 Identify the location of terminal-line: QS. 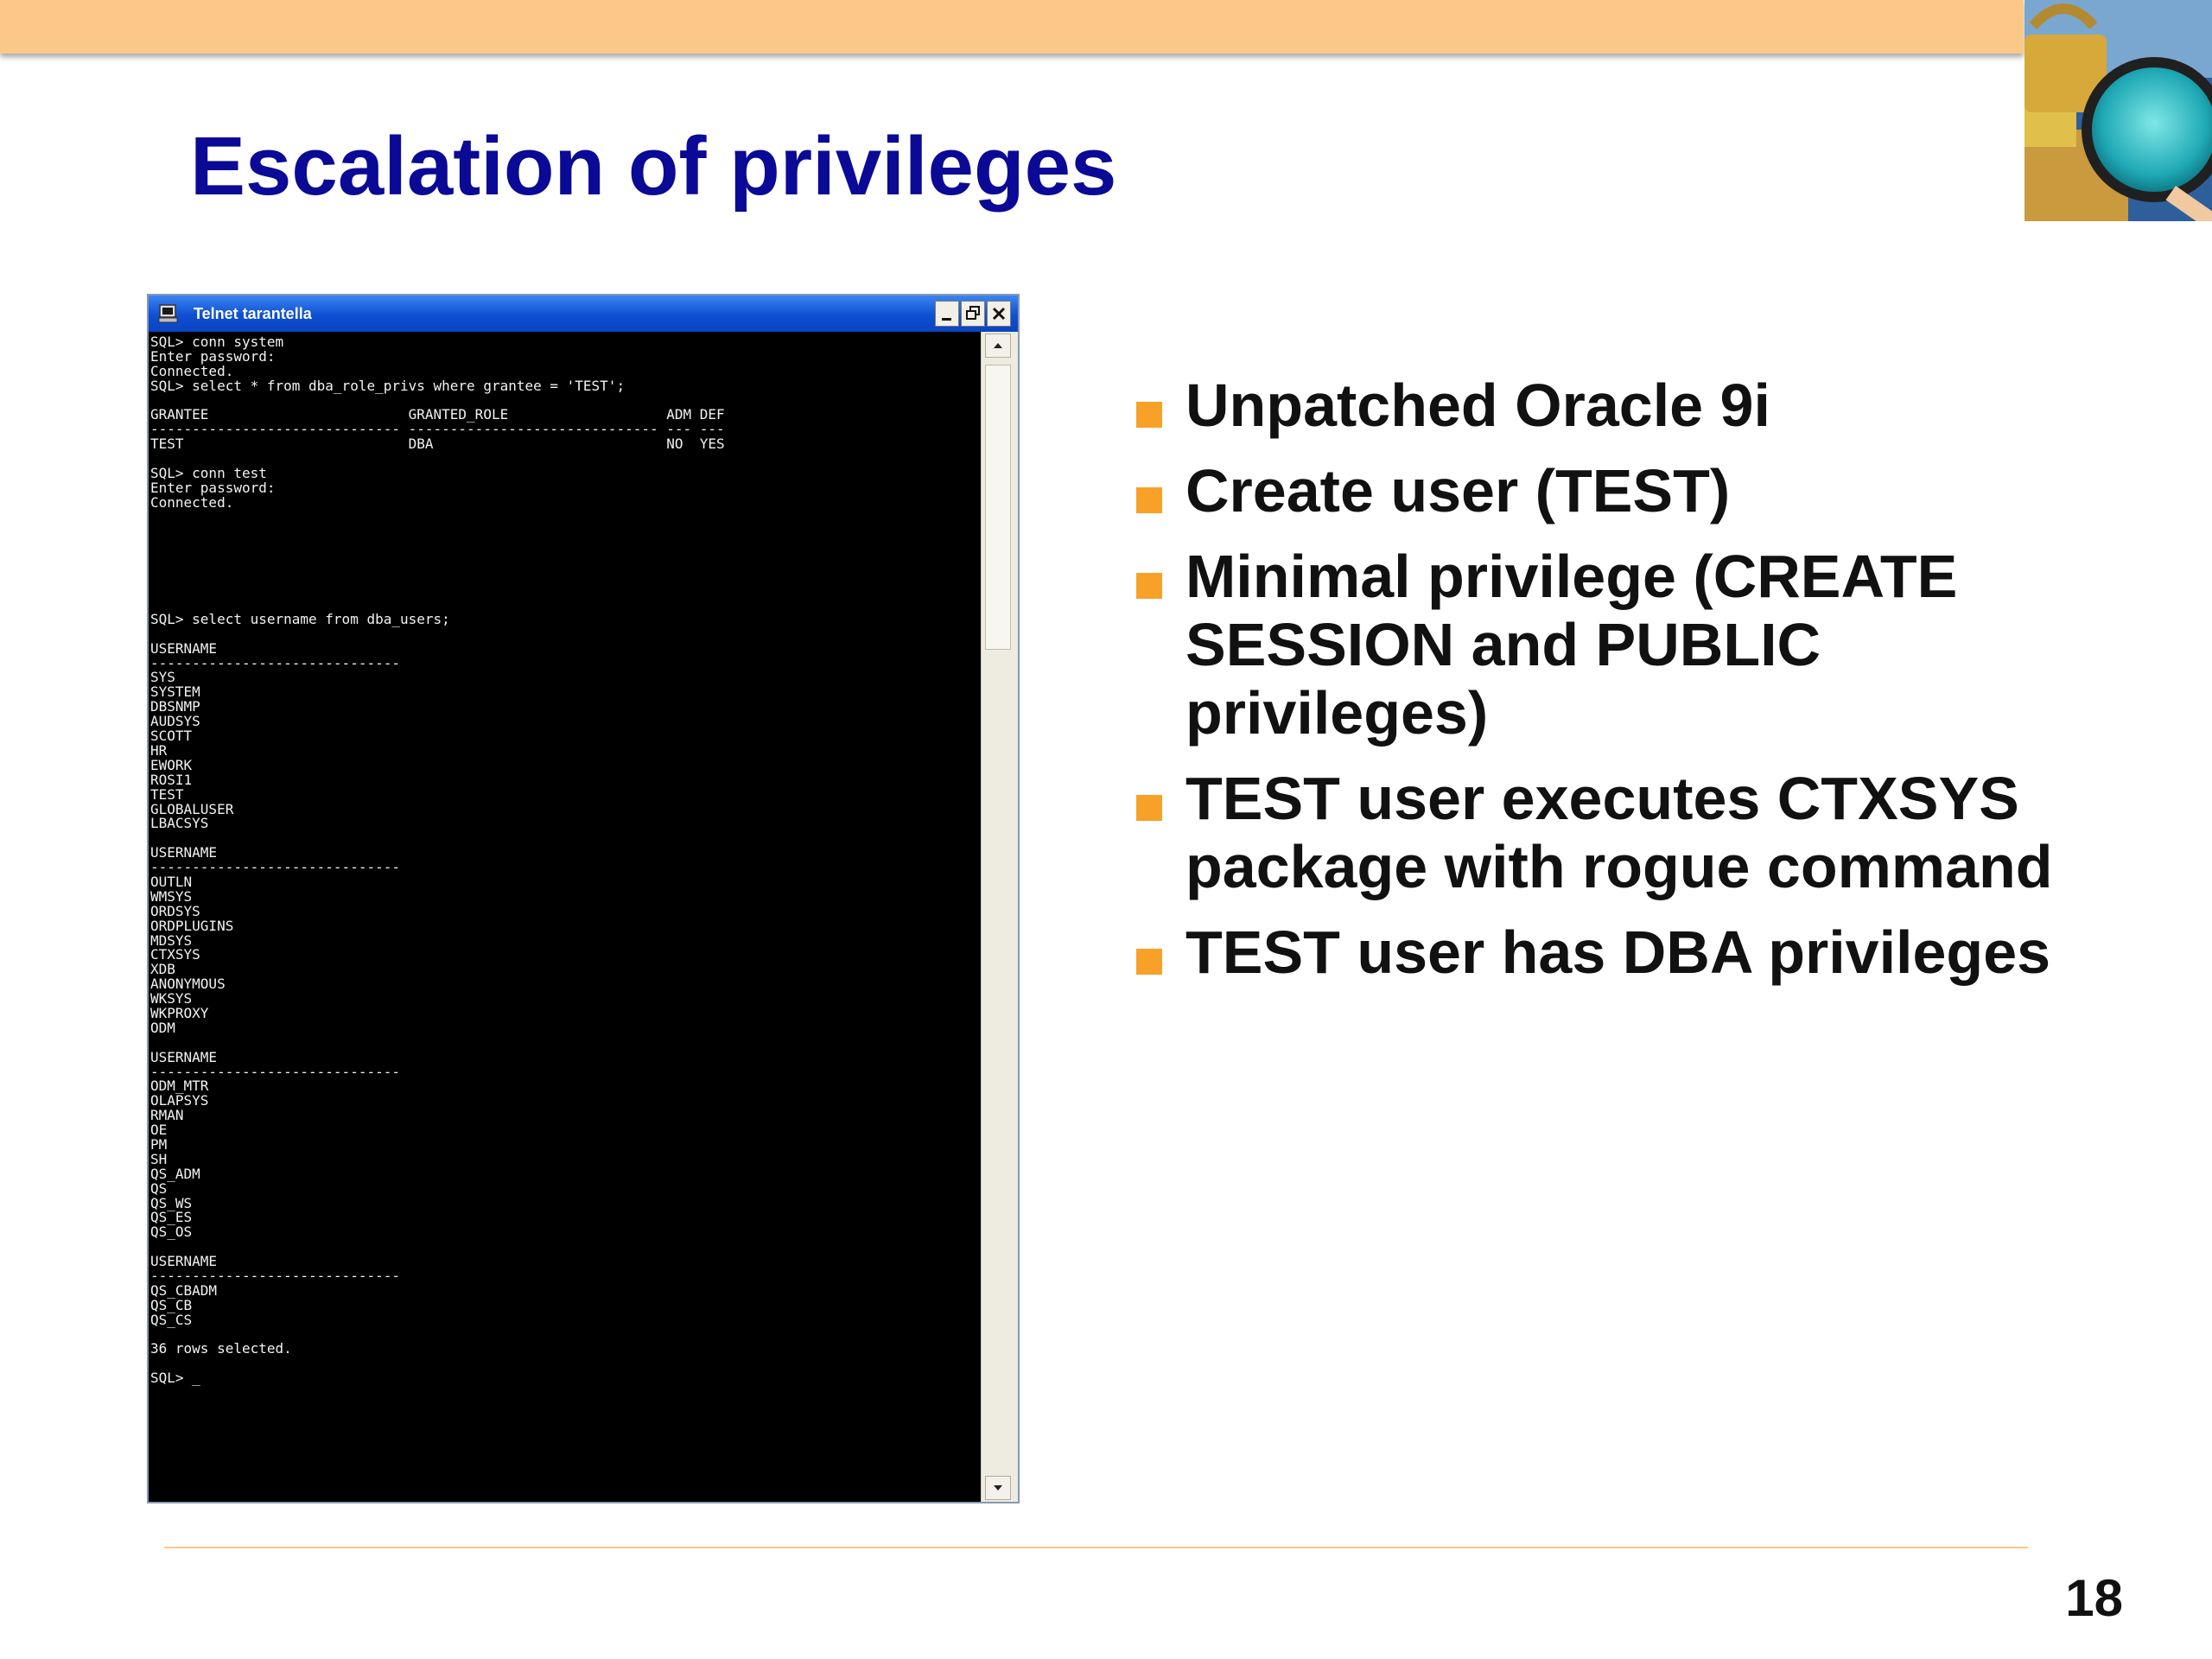
(159, 1188).